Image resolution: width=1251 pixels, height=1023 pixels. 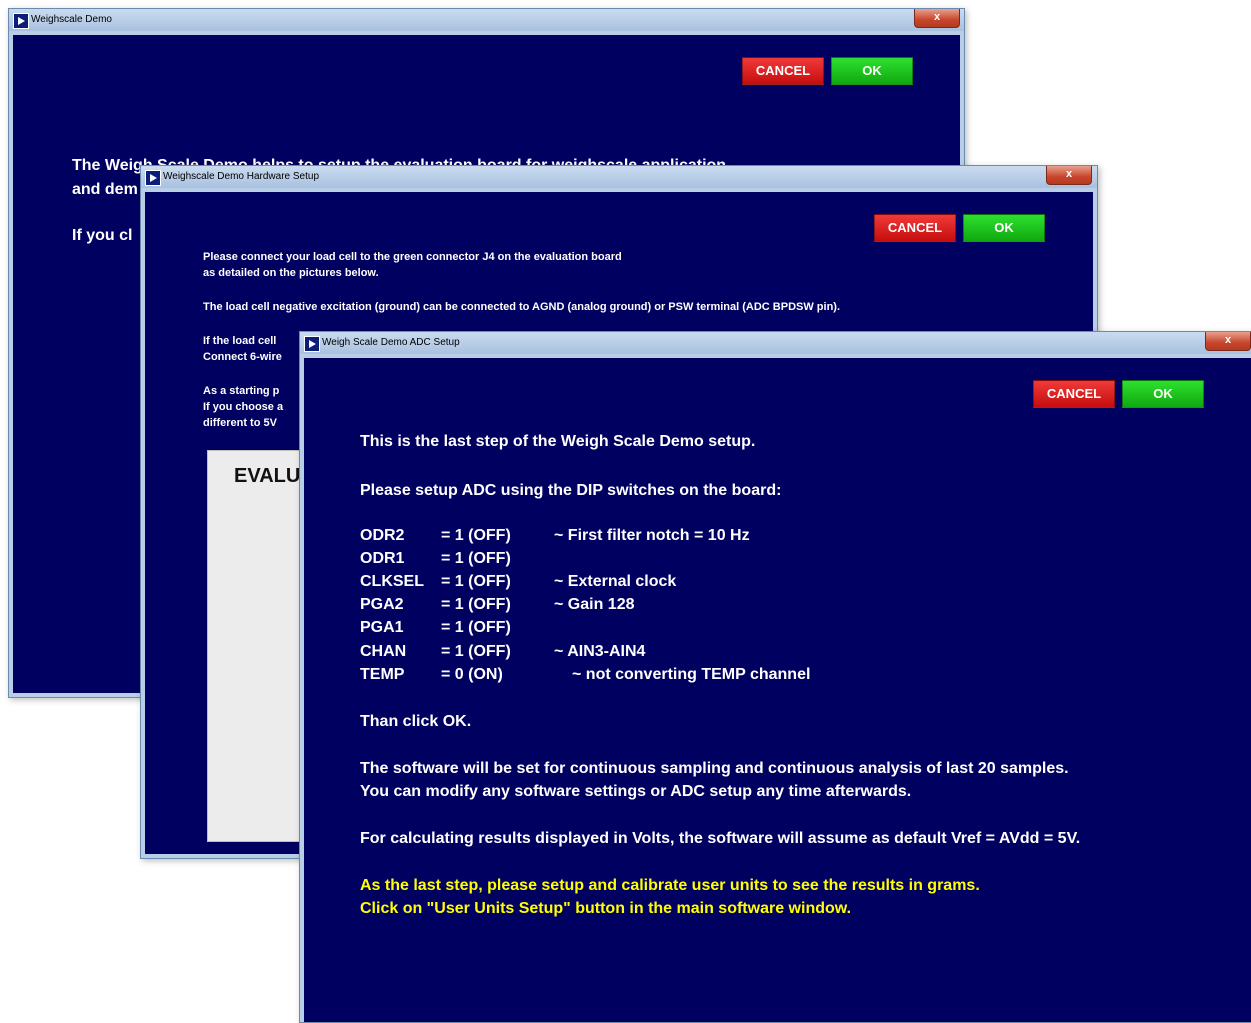 I want to click on instruction-line6: As a starting p, so click(x=241, y=391).